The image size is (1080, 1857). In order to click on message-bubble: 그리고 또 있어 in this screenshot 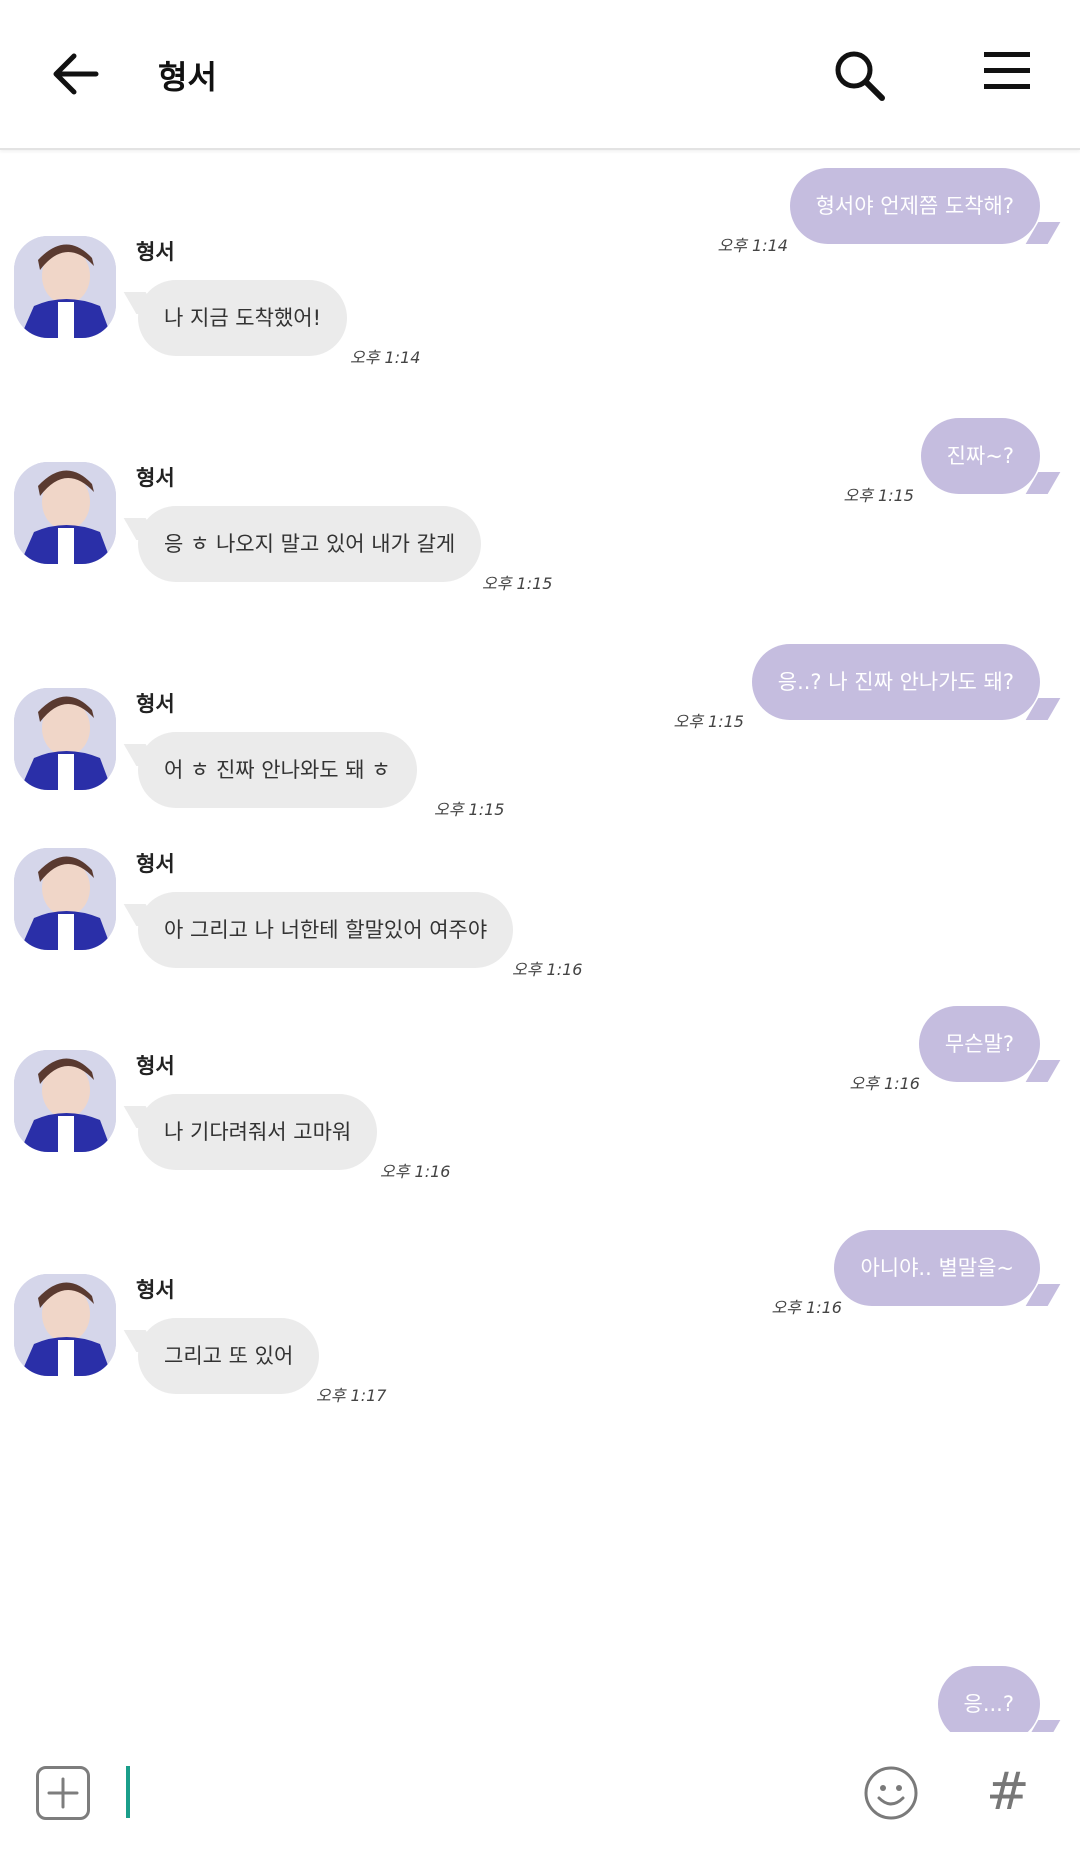, I will do `click(229, 1356)`.